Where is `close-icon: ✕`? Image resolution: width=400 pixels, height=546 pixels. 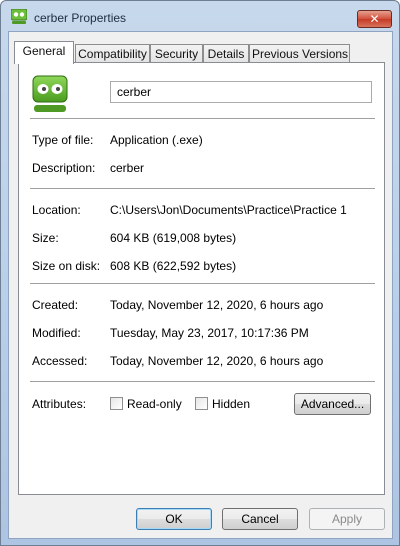
close-icon: ✕ is located at coordinates (374, 19).